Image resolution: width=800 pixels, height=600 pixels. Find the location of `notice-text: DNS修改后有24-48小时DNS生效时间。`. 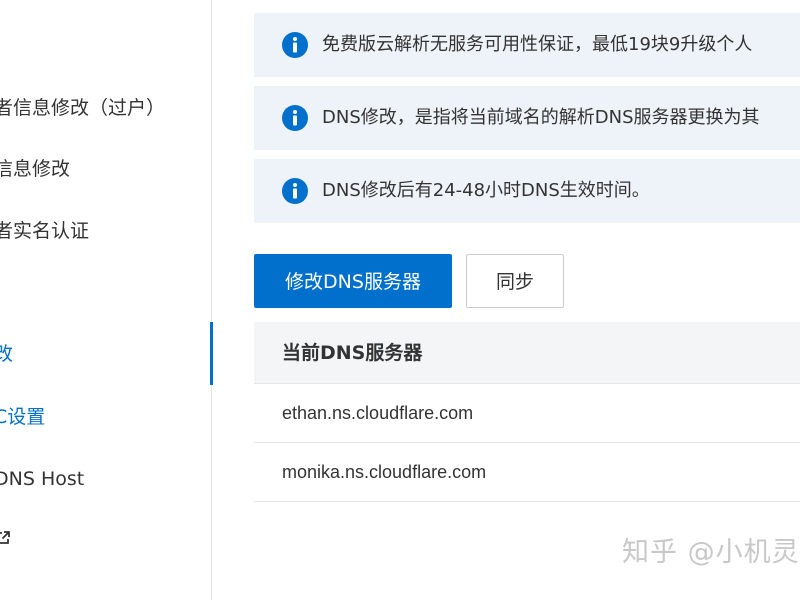

notice-text: DNS修改后有24-48小时DNS生效时间。 is located at coordinates (486, 190).